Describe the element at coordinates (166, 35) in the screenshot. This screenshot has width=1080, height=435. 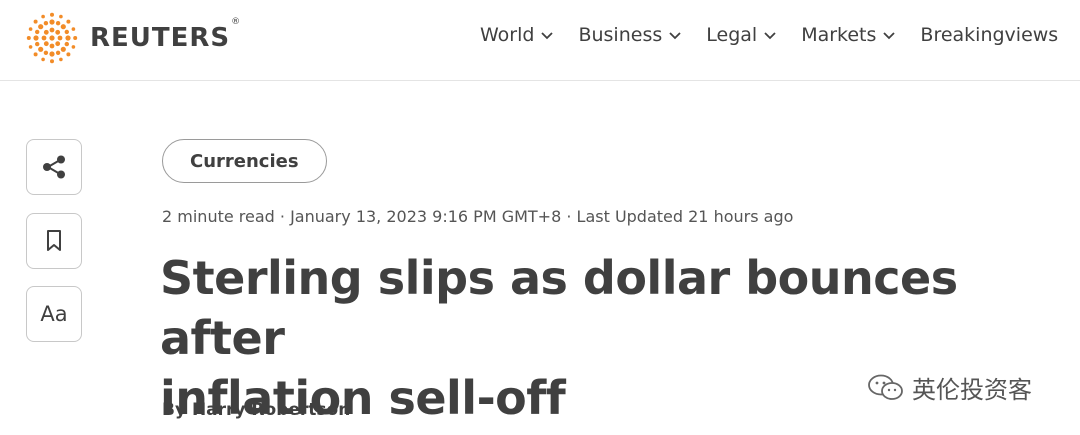
I see `reuters-wordmark: REUTERS®` at that location.